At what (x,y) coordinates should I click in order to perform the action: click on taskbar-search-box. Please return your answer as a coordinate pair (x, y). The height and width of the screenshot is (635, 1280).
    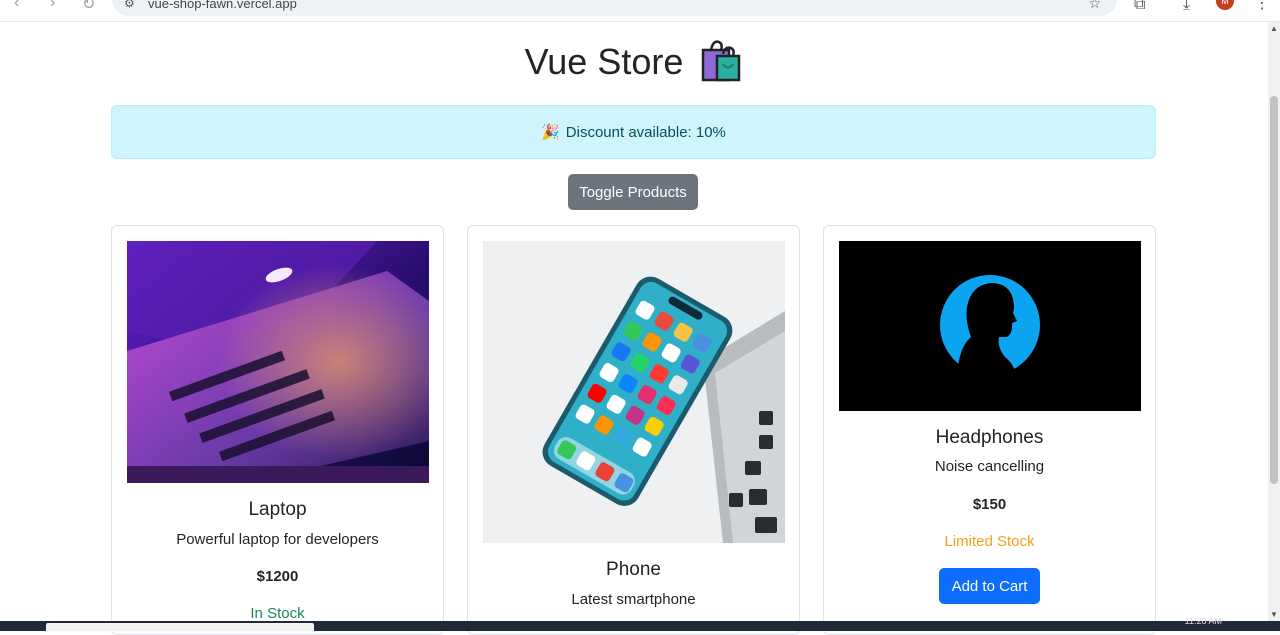
    Looking at the image, I should click on (180, 627).